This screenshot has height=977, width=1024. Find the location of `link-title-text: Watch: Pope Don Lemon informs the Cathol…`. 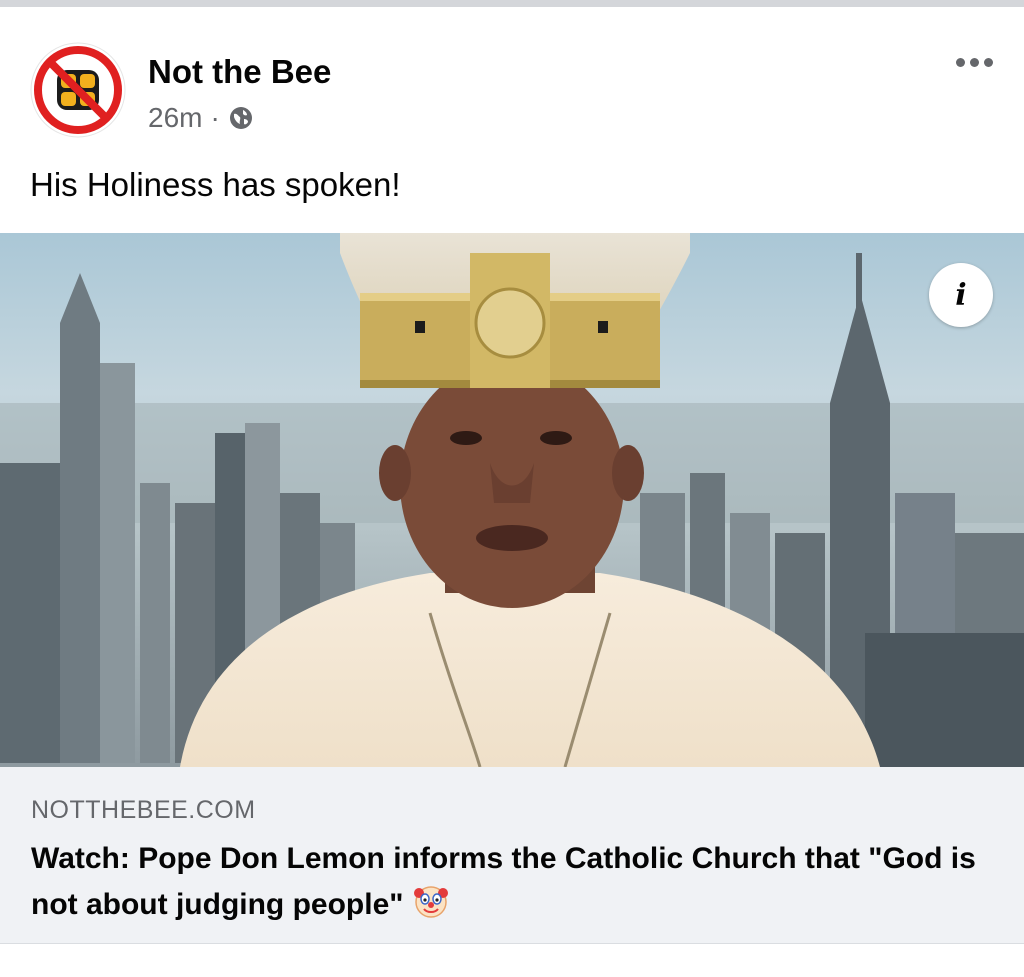

link-title-text: Watch: Pope Don Lemon informs the Cathol… is located at coordinates (503, 881).